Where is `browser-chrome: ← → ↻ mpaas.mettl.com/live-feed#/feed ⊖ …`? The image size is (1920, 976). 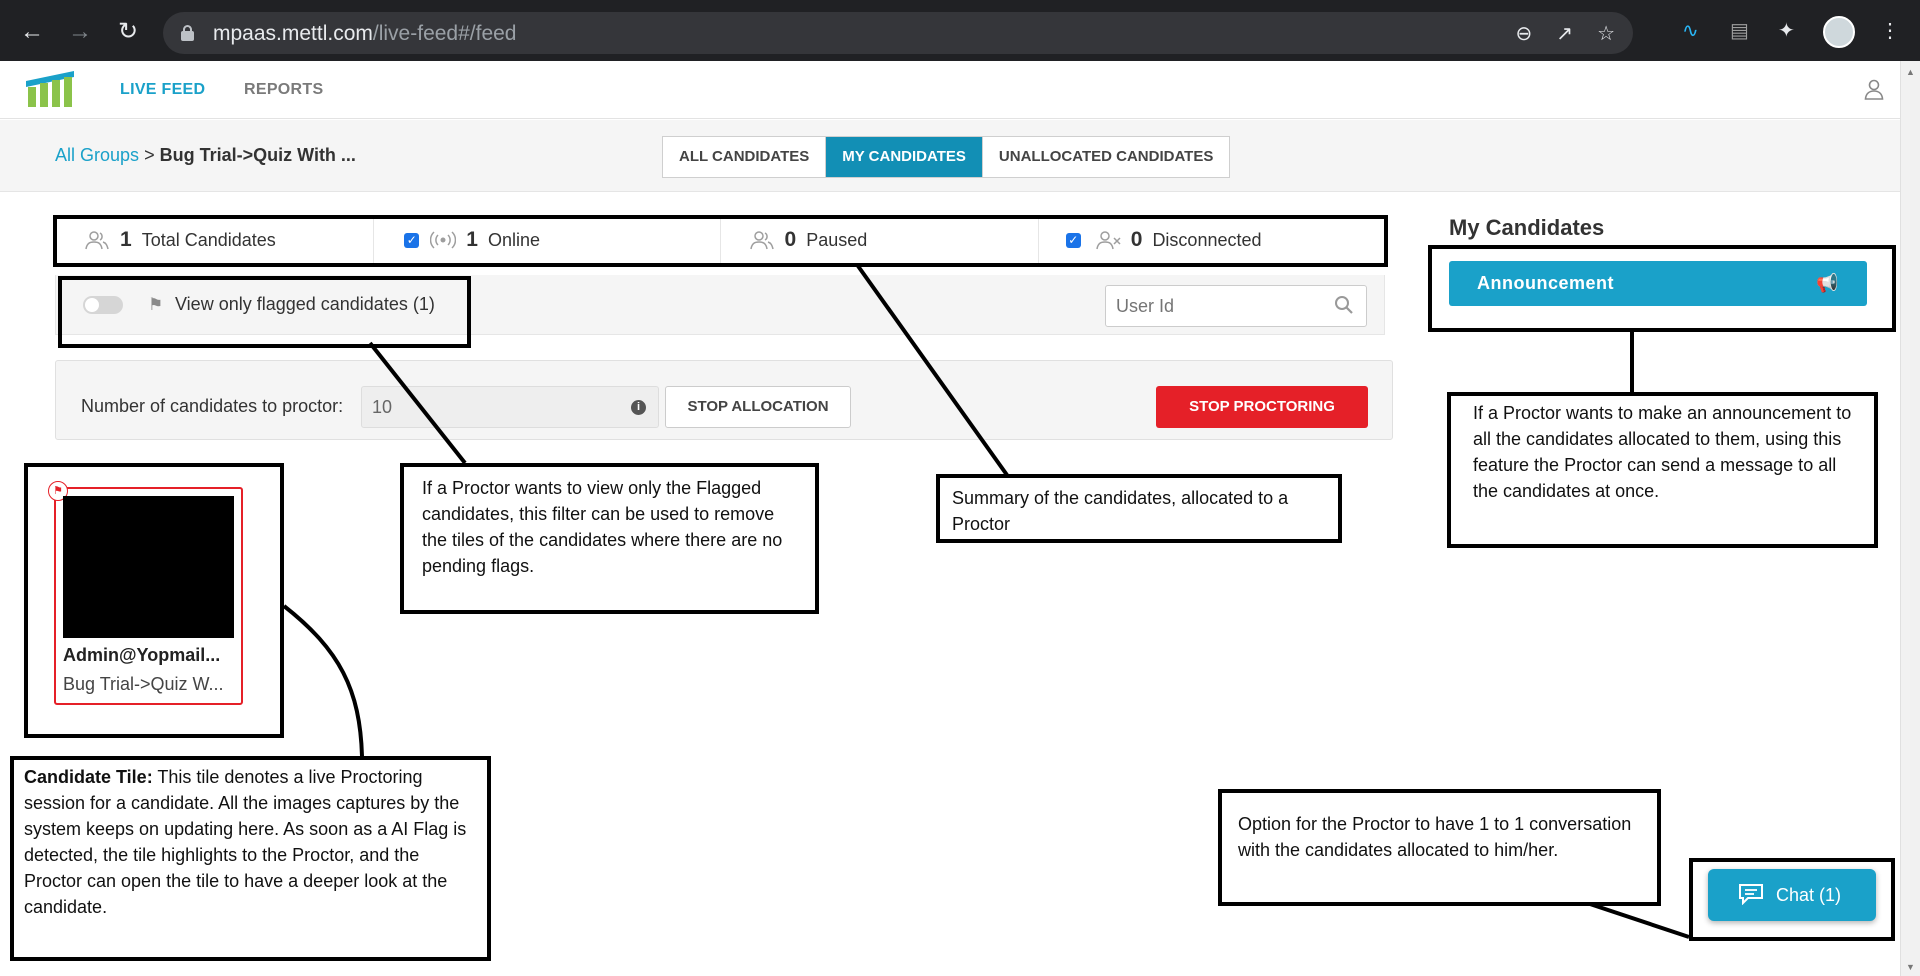 browser-chrome: ← → ↻ mpaas.mettl.com/live-feed#/feed ⊖ … is located at coordinates (960, 30).